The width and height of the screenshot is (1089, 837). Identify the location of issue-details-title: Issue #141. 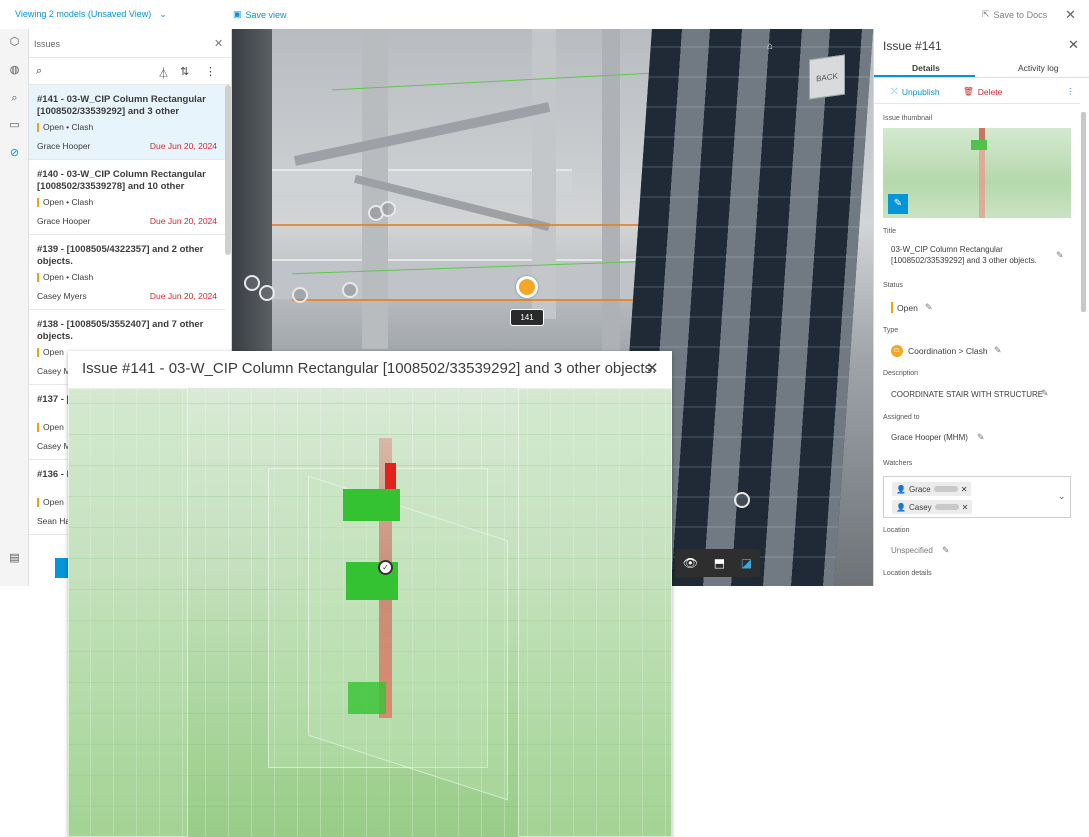
(912, 46).